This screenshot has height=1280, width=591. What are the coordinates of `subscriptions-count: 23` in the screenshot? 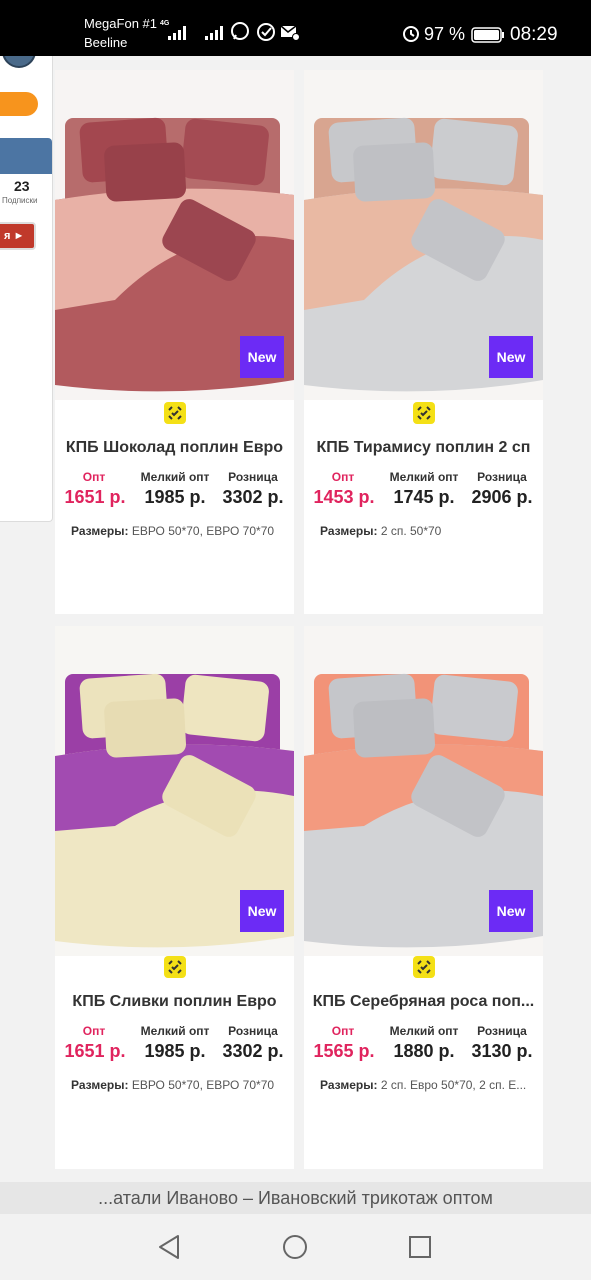 It's located at (22, 186).